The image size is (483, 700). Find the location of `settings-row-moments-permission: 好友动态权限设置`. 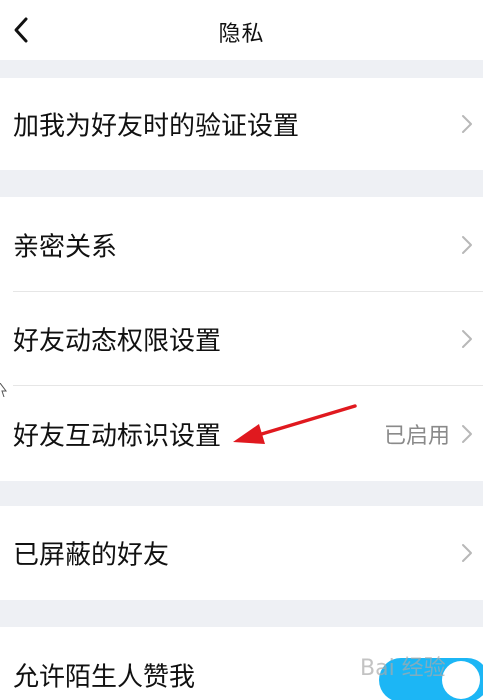

settings-row-moments-permission: 好友动态权限设置 is located at coordinates (241, 339).